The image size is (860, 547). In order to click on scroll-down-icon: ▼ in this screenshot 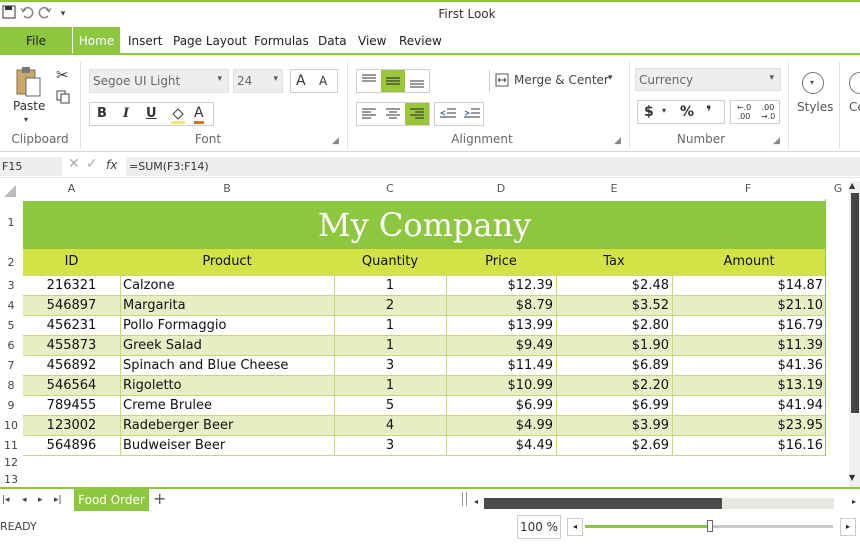, I will do `click(852, 477)`.